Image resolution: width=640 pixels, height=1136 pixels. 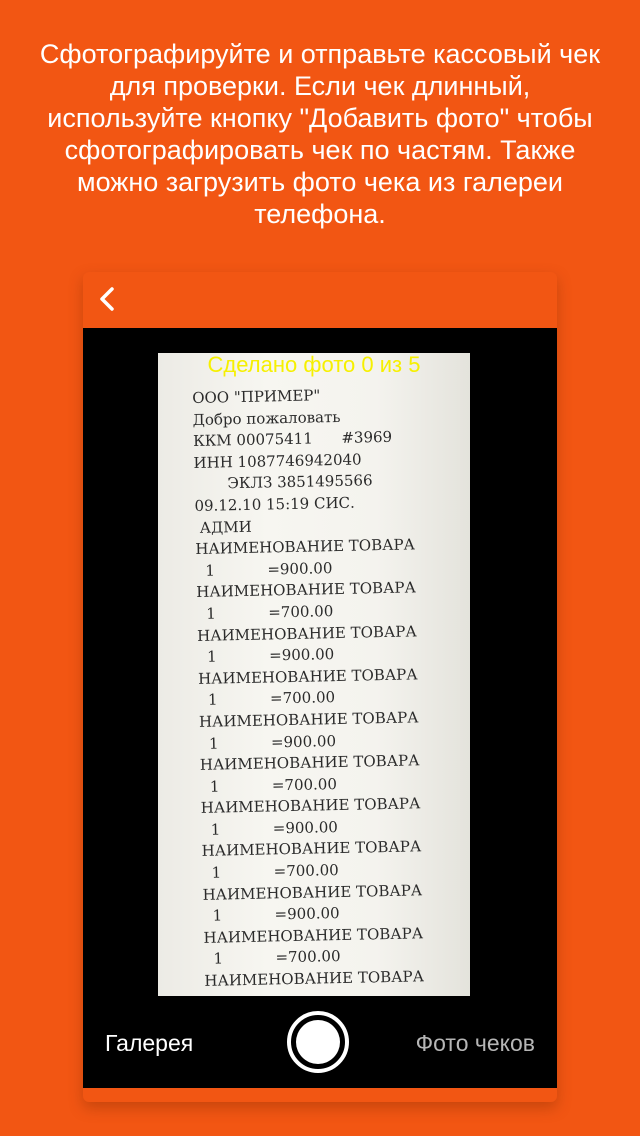 I want to click on shutter-button, so click(x=318, y=1042).